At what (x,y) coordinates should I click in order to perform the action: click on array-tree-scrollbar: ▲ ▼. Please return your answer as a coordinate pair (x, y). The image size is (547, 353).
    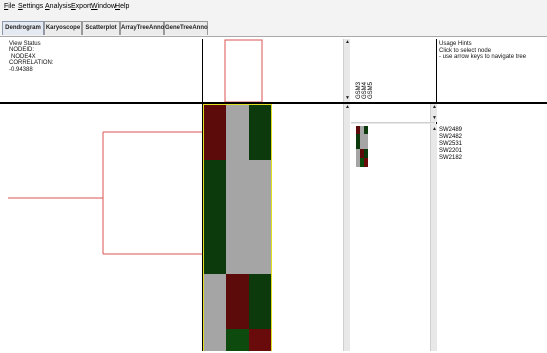
    Looking at the image, I should click on (346, 70).